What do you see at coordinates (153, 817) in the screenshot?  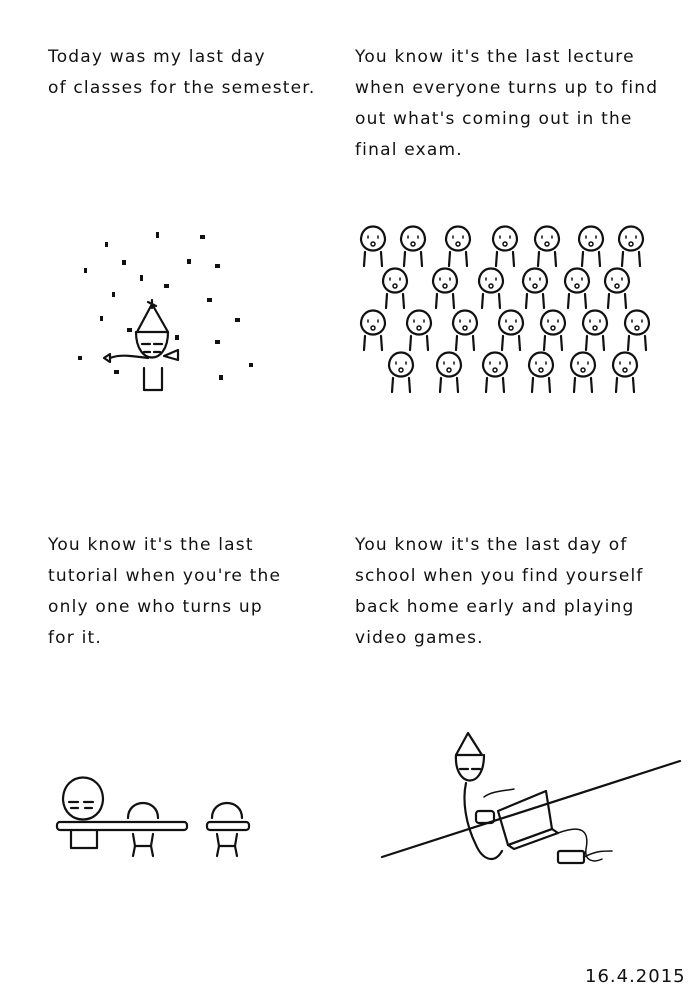 I see `tutorial-drawing` at bounding box center [153, 817].